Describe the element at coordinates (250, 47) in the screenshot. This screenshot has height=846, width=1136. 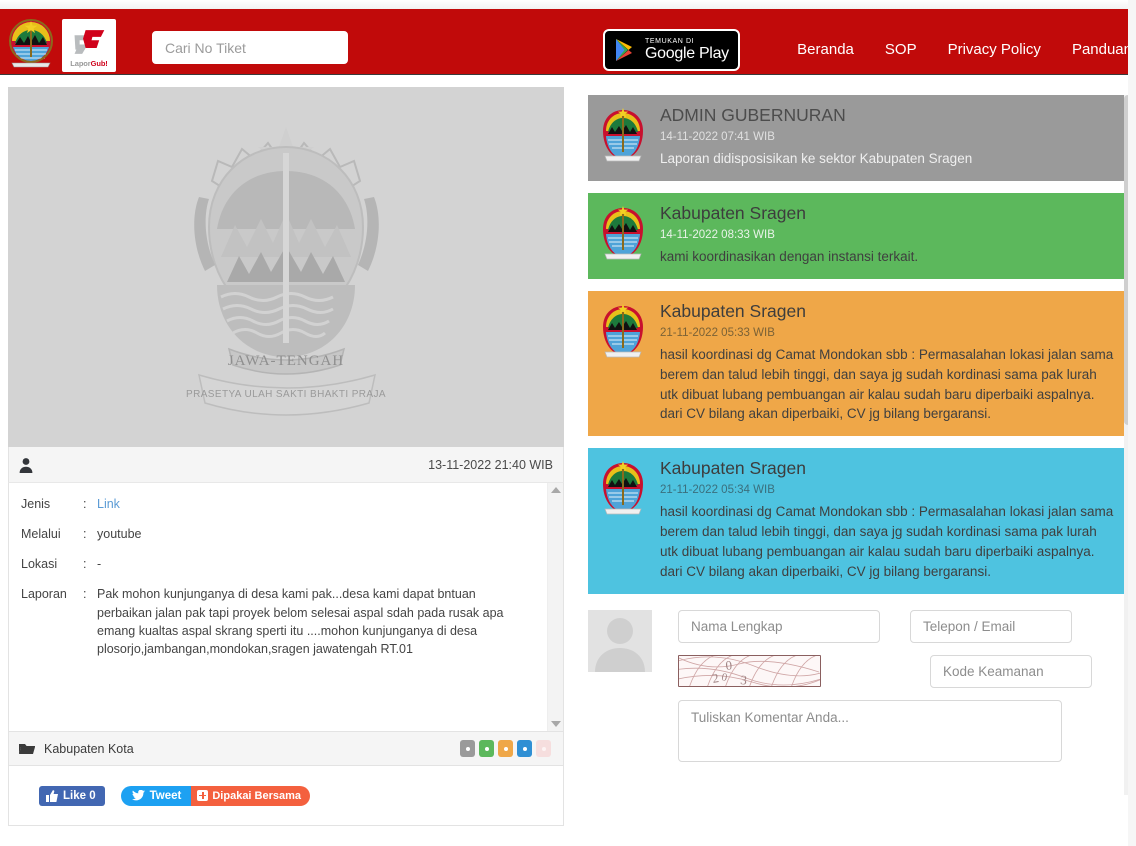
I see `search-input` at that location.